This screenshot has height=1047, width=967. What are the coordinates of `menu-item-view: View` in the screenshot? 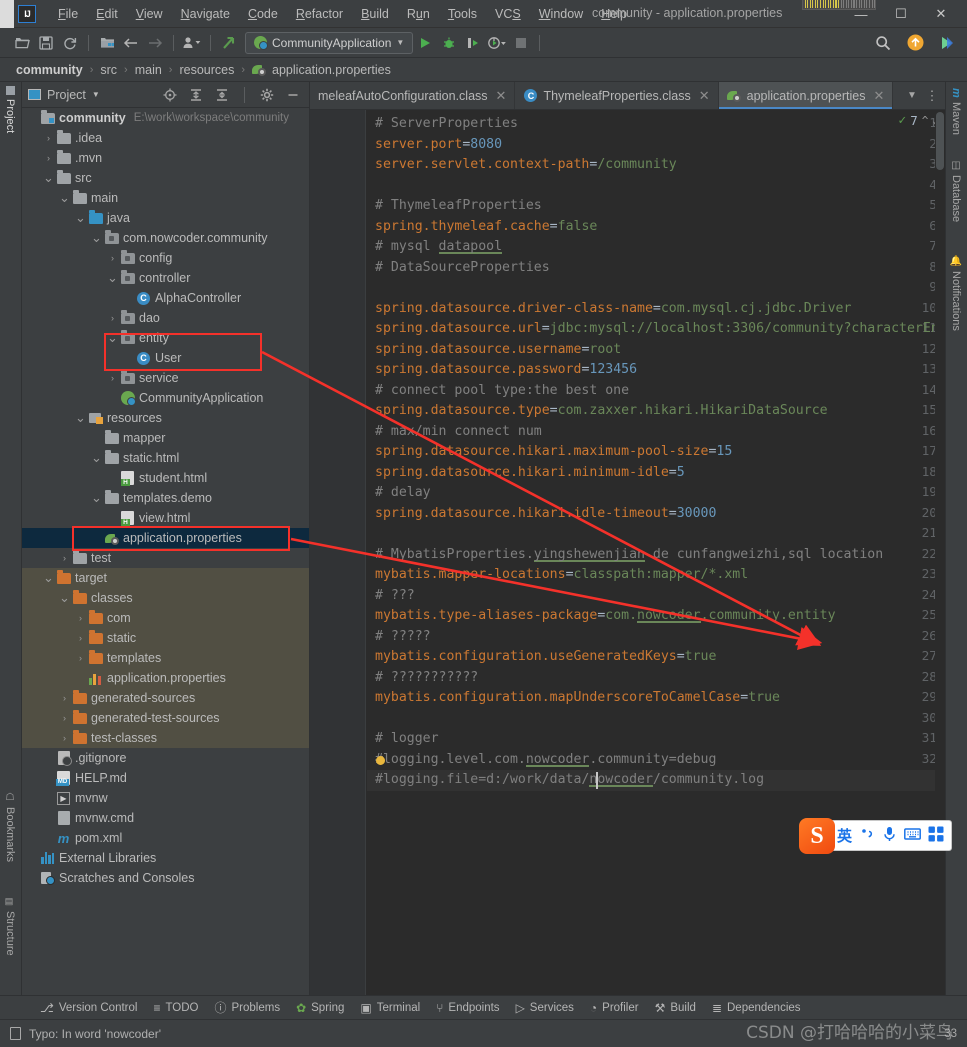 It's located at (149, 14).